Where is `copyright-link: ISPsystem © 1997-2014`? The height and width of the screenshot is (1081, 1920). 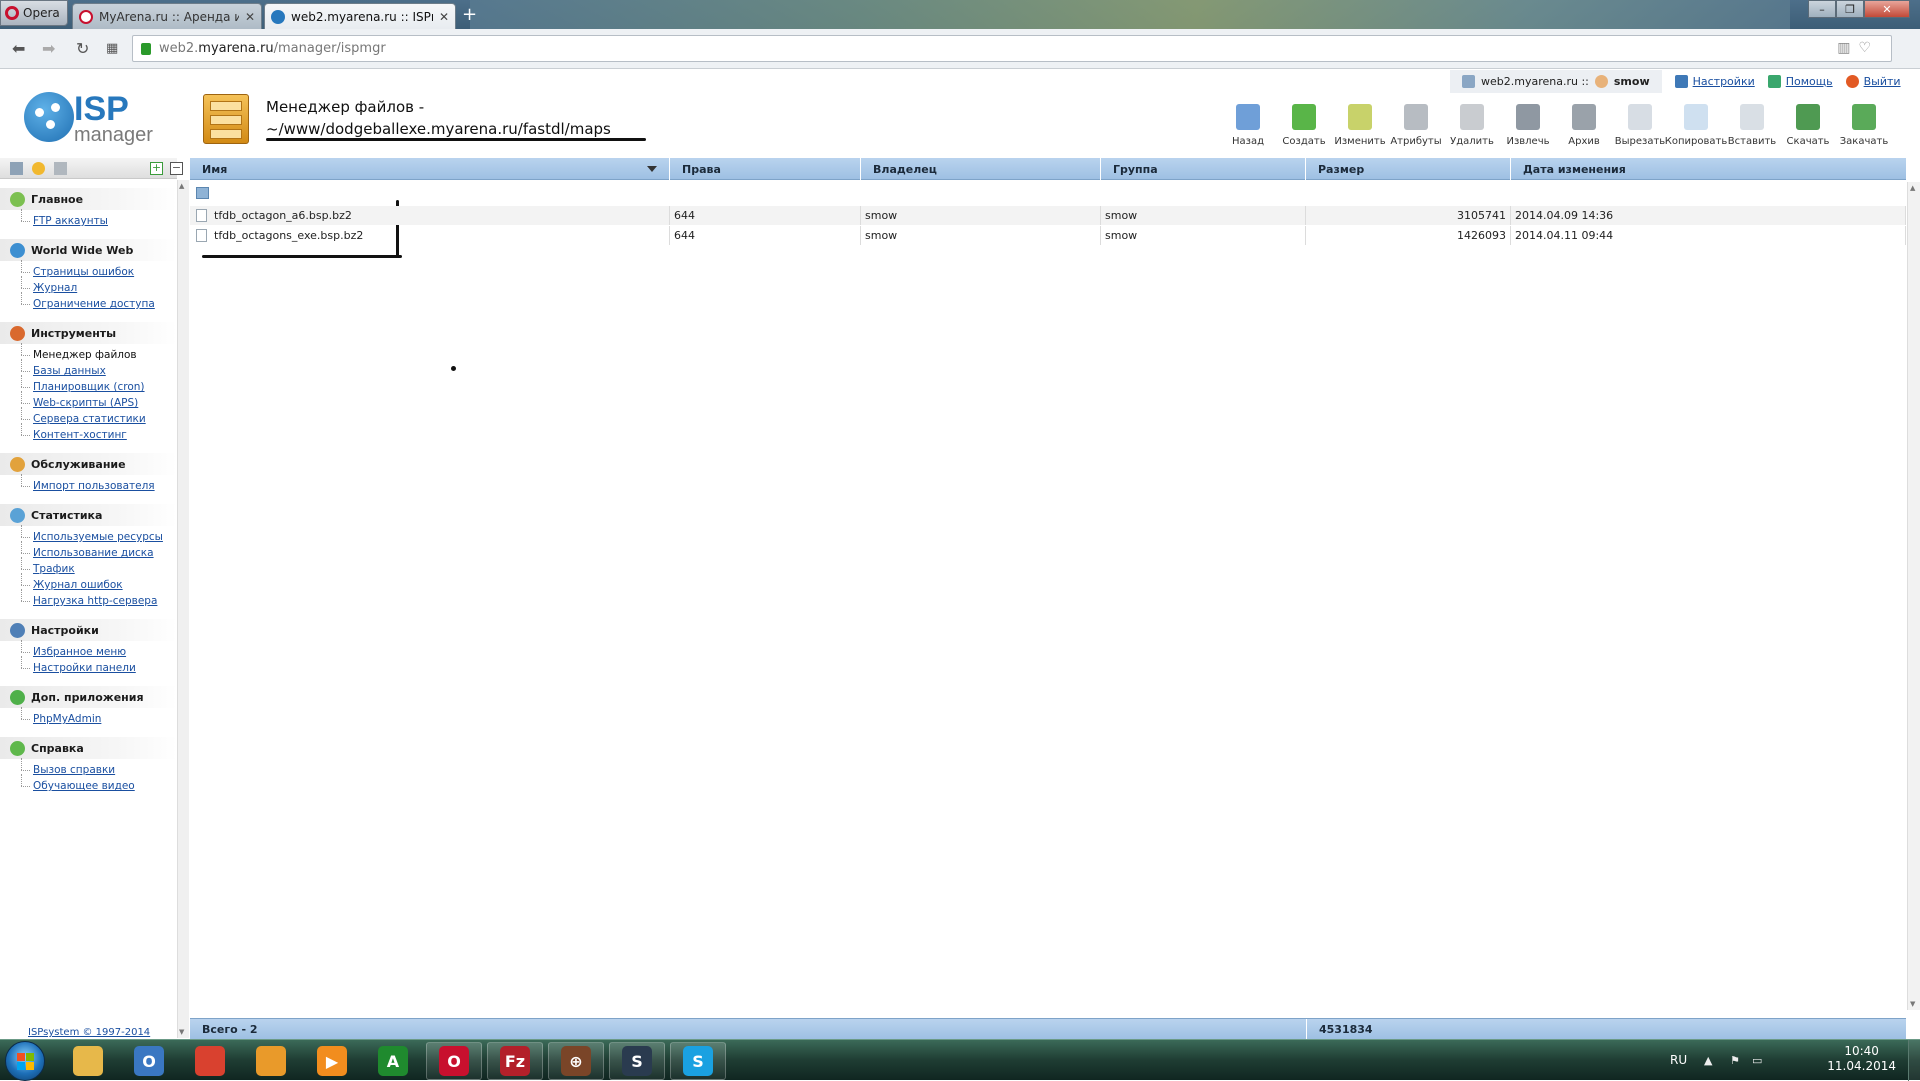 copyright-link: ISPsystem © 1997-2014 is located at coordinates (89, 1032).